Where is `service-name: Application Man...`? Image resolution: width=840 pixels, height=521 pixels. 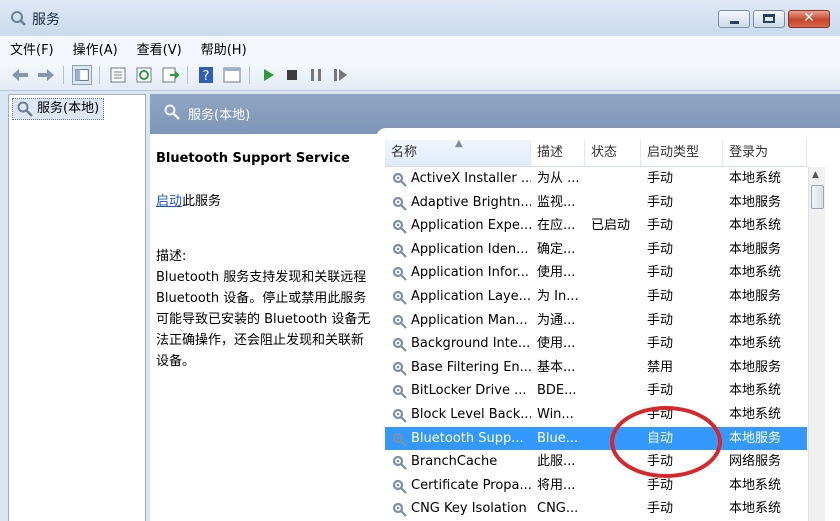 service-name: Application Man... is located at coordinates (469, 320).